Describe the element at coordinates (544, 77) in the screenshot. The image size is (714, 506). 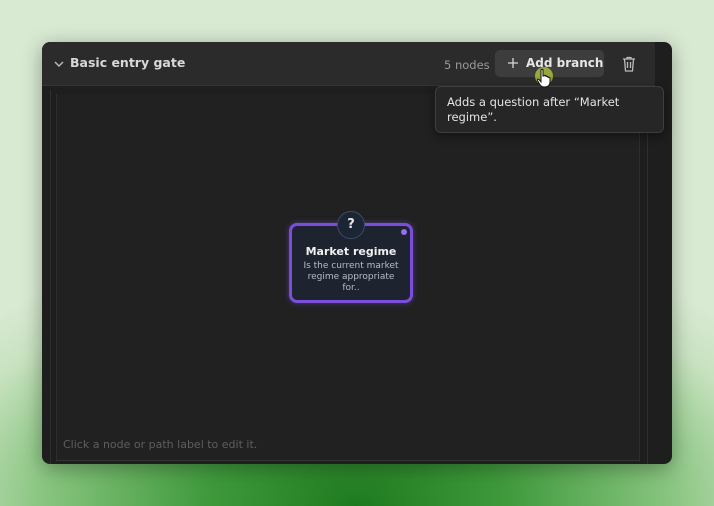
I see `hand-pointer-icon` at that location.